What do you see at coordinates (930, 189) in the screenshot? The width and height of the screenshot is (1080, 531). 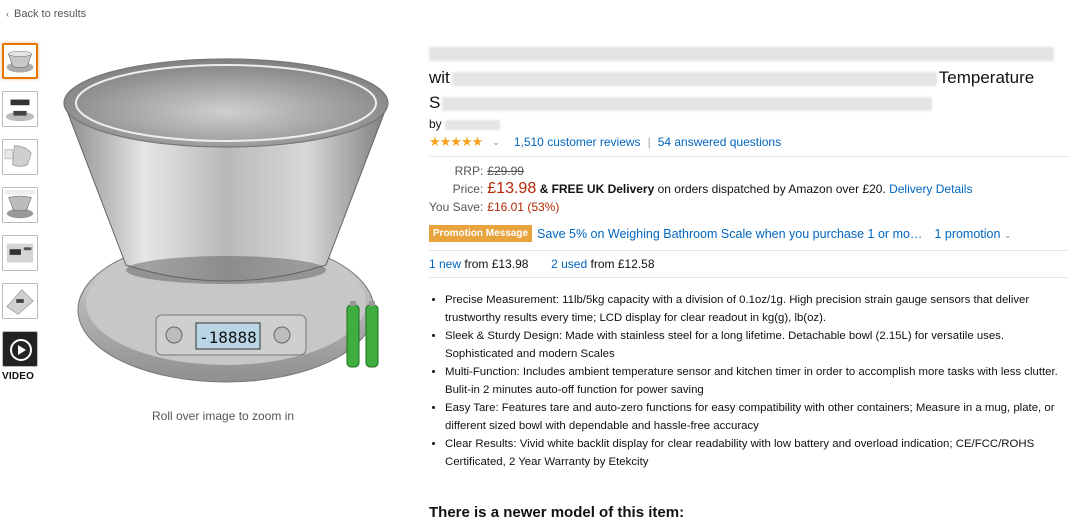 I see `delivery-details-link: Delivery Details` at bounding box center [930, 189].